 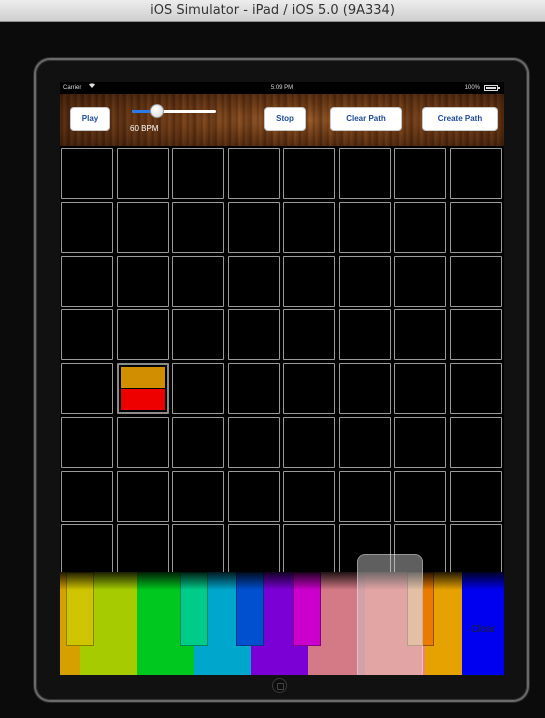 I want to click on tempo-slider, so click(x=174, y=111).